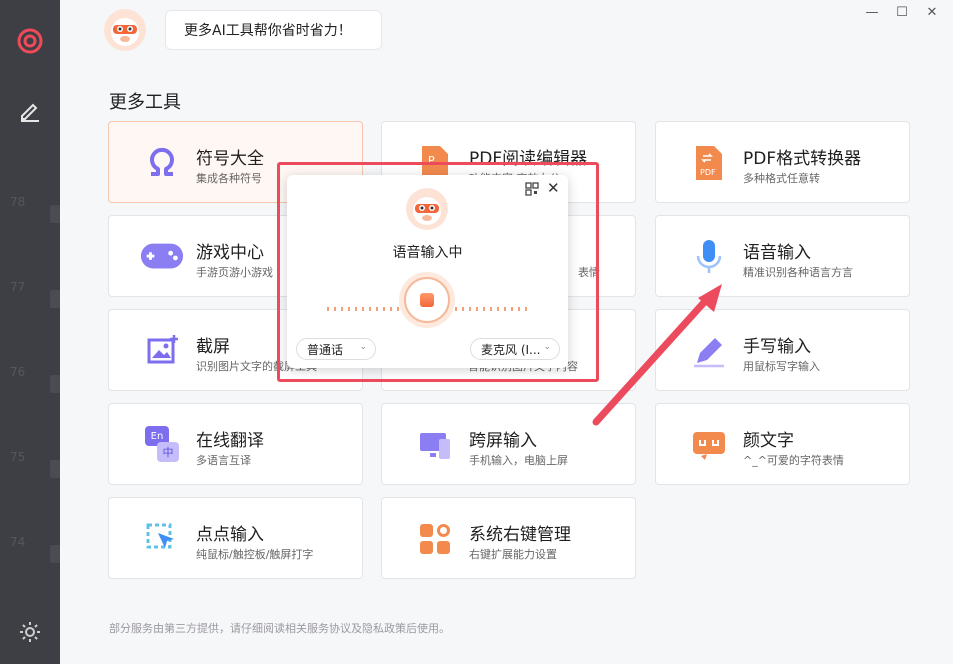 This screenshot has height=664, width=953. Describe the element at coordinates (162, 351) in the screenshot. I see `screenshot-icon` at that location.